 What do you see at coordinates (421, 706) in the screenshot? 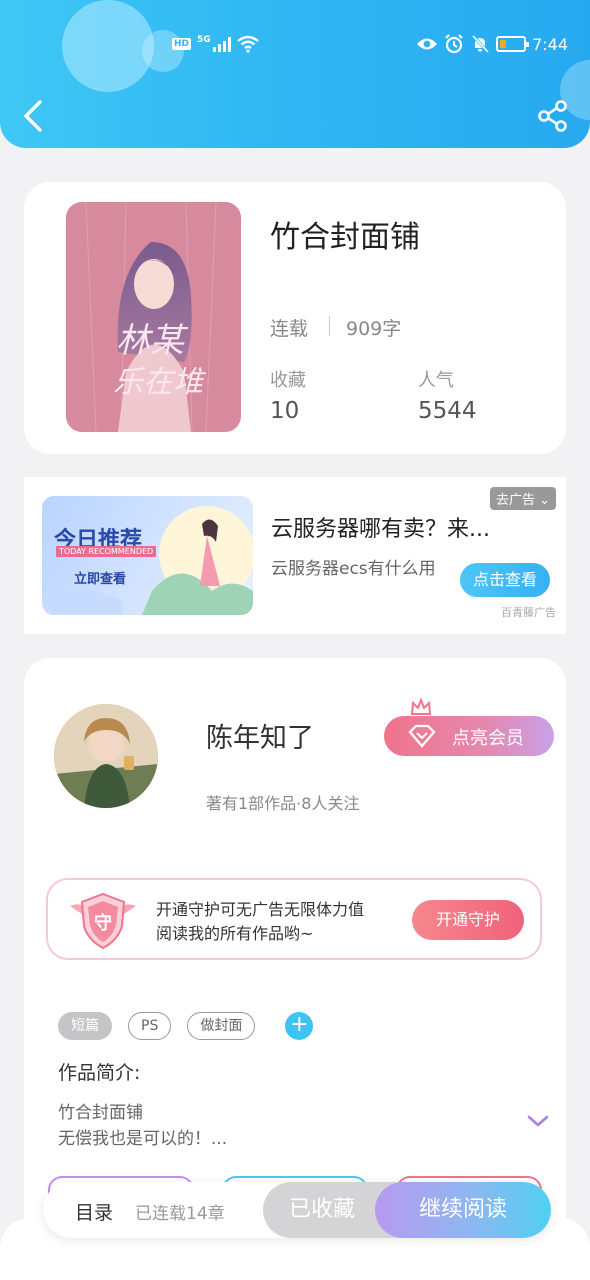
I see `crown-icon` at bounding box center [421, 706].